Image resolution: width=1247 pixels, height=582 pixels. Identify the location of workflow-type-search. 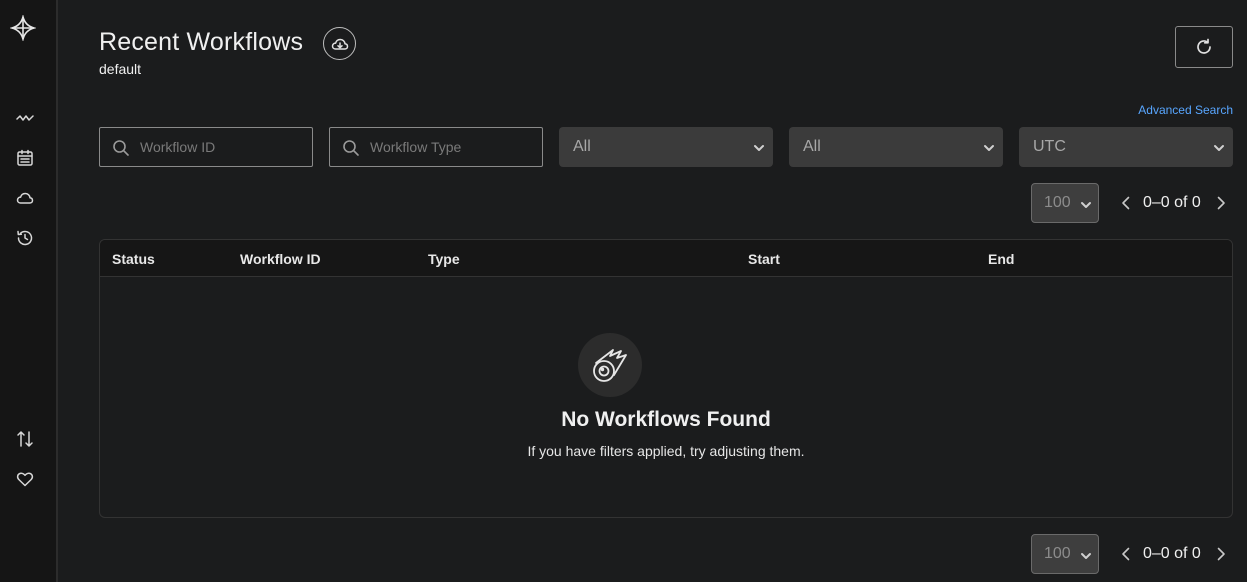
(436, 147).